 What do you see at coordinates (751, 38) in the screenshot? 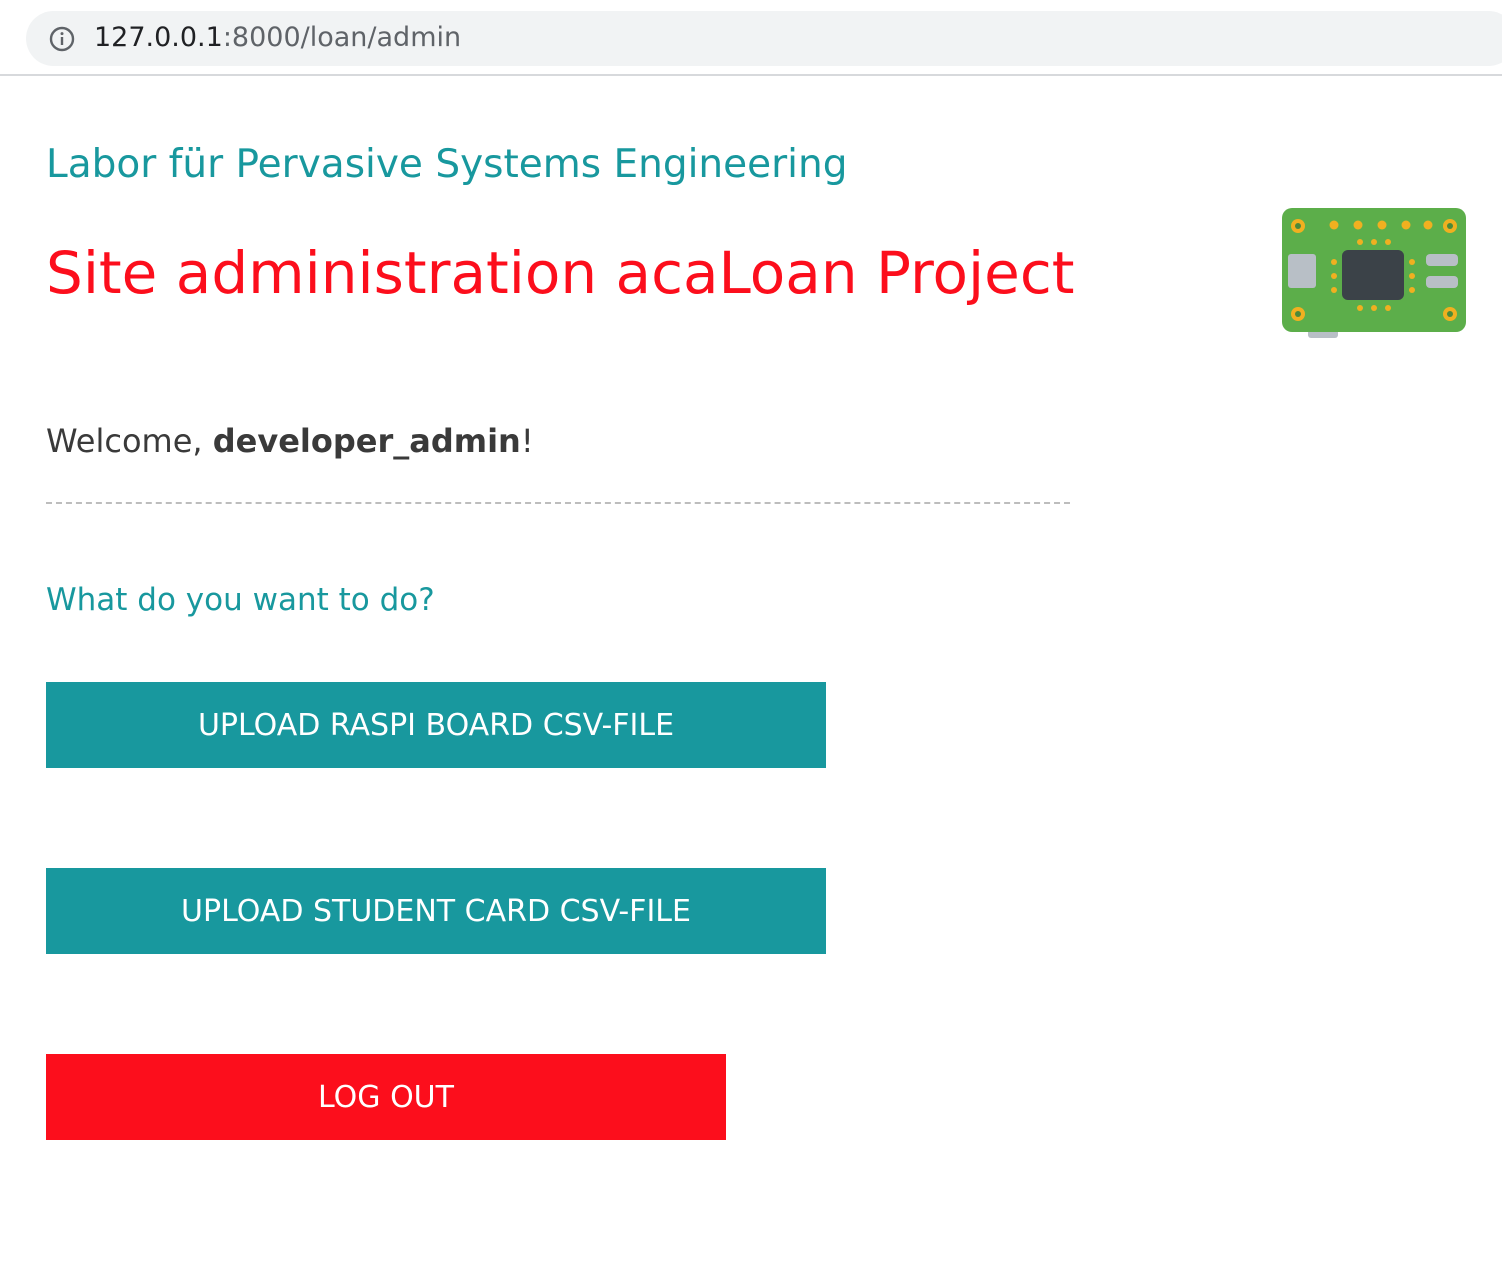
I see `browser-toolbar: 127.0.0.1:8000/loan/admin` at bounding box center [751, 38].